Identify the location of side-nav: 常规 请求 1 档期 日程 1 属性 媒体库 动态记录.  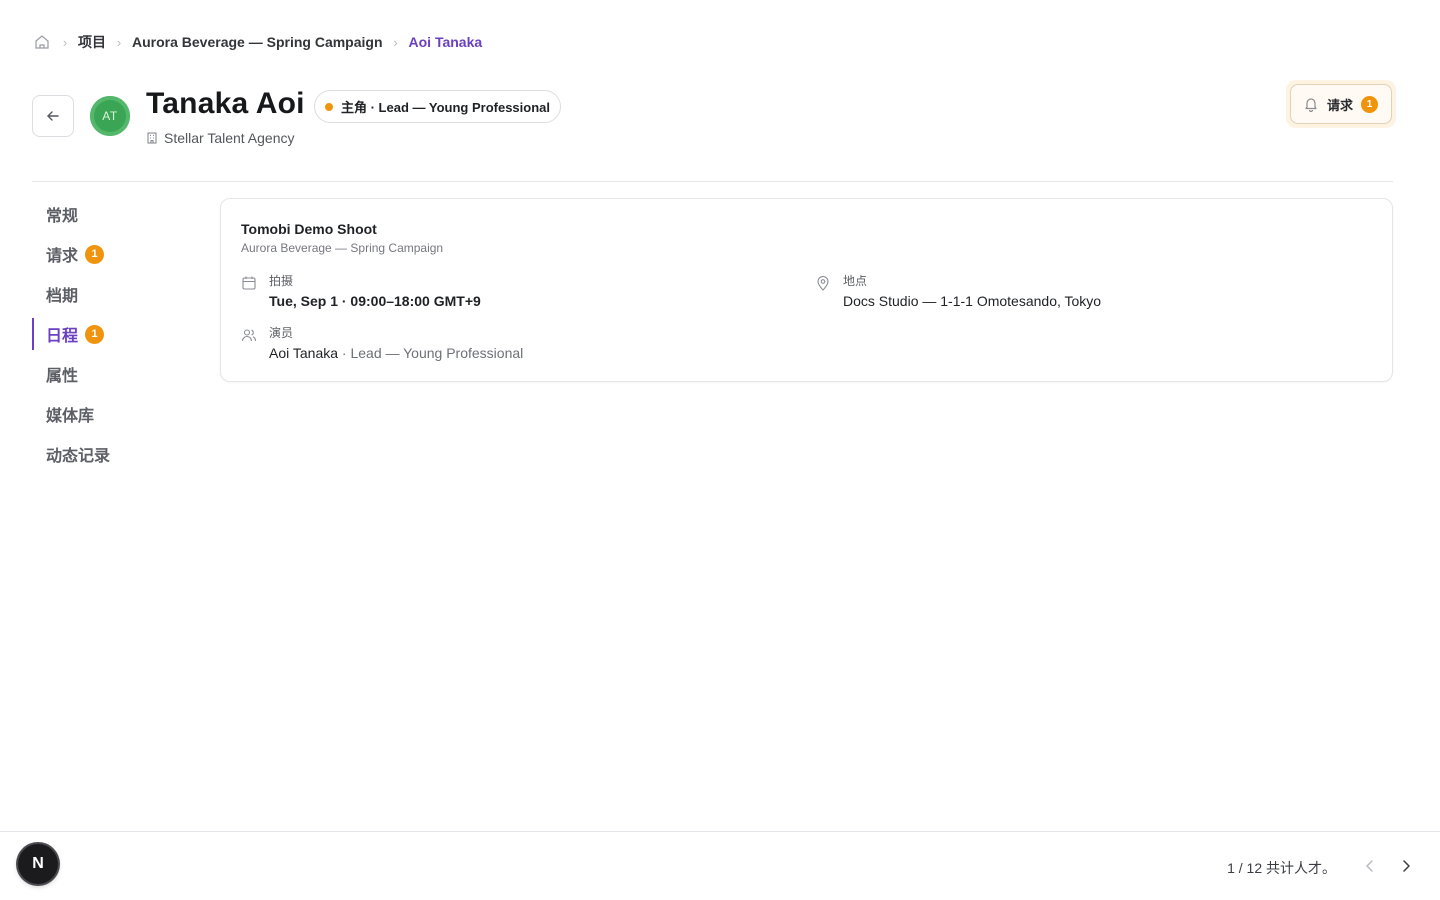
(117, 334).